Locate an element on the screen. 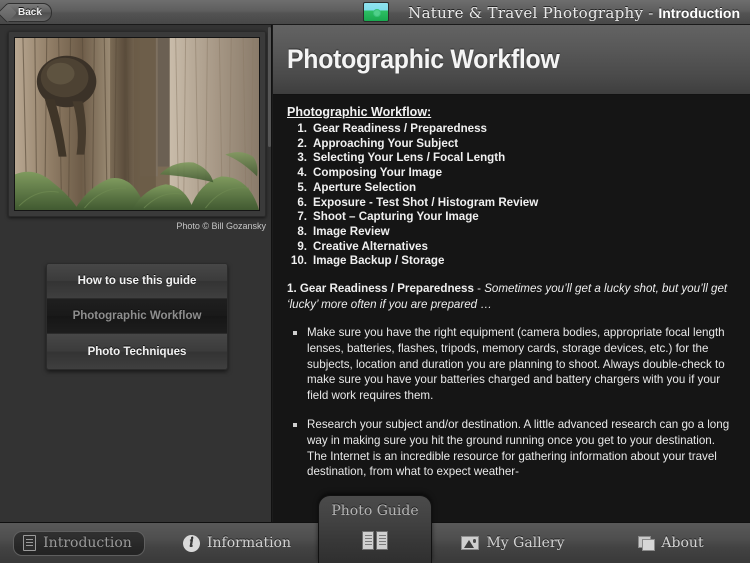  list-item-label: Composing Your Image is located at coordinates (378, 173).